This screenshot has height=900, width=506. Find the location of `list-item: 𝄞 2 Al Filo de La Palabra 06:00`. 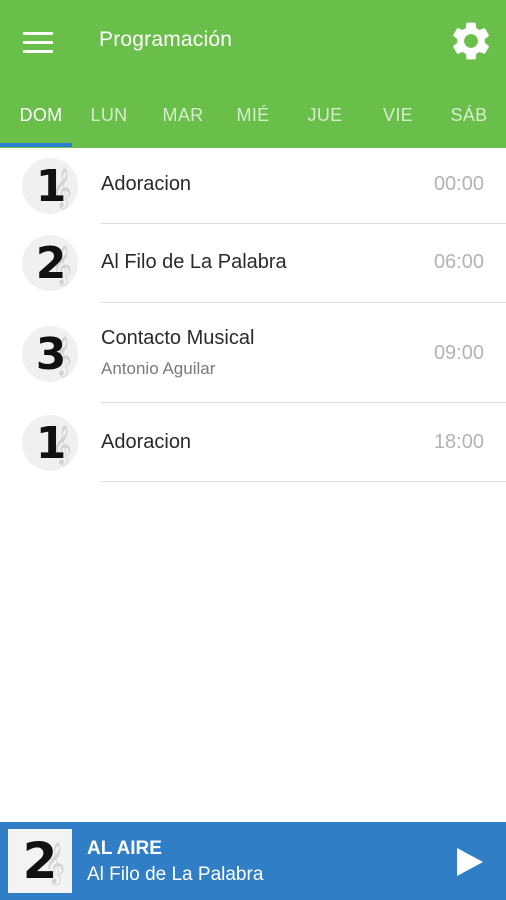

list-item: 𝄞 2 Al Filo de La Palabra 06:00 is located at coordinates (253, 263).